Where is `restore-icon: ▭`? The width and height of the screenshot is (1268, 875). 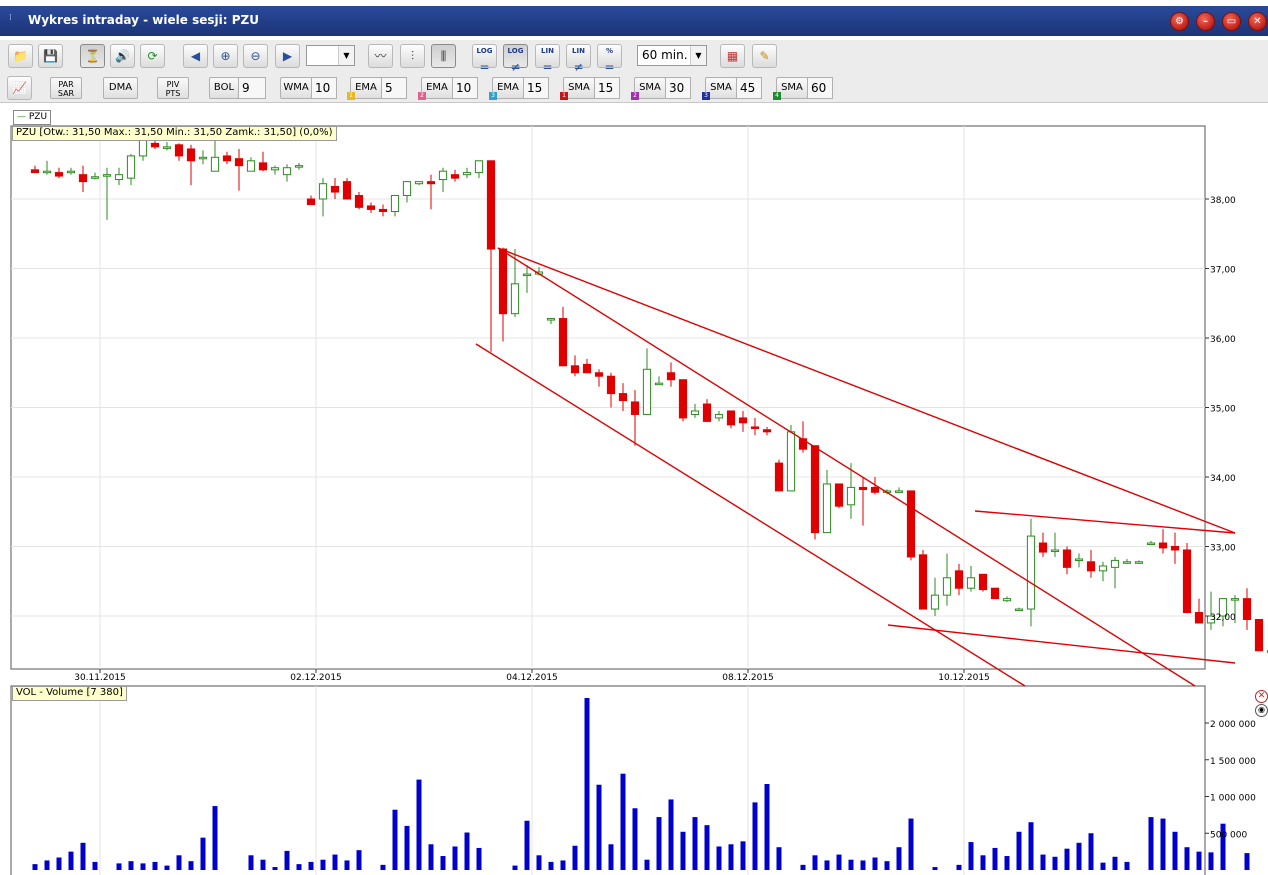 restore-icon: ▭ is located at coordinates (1231, 21).